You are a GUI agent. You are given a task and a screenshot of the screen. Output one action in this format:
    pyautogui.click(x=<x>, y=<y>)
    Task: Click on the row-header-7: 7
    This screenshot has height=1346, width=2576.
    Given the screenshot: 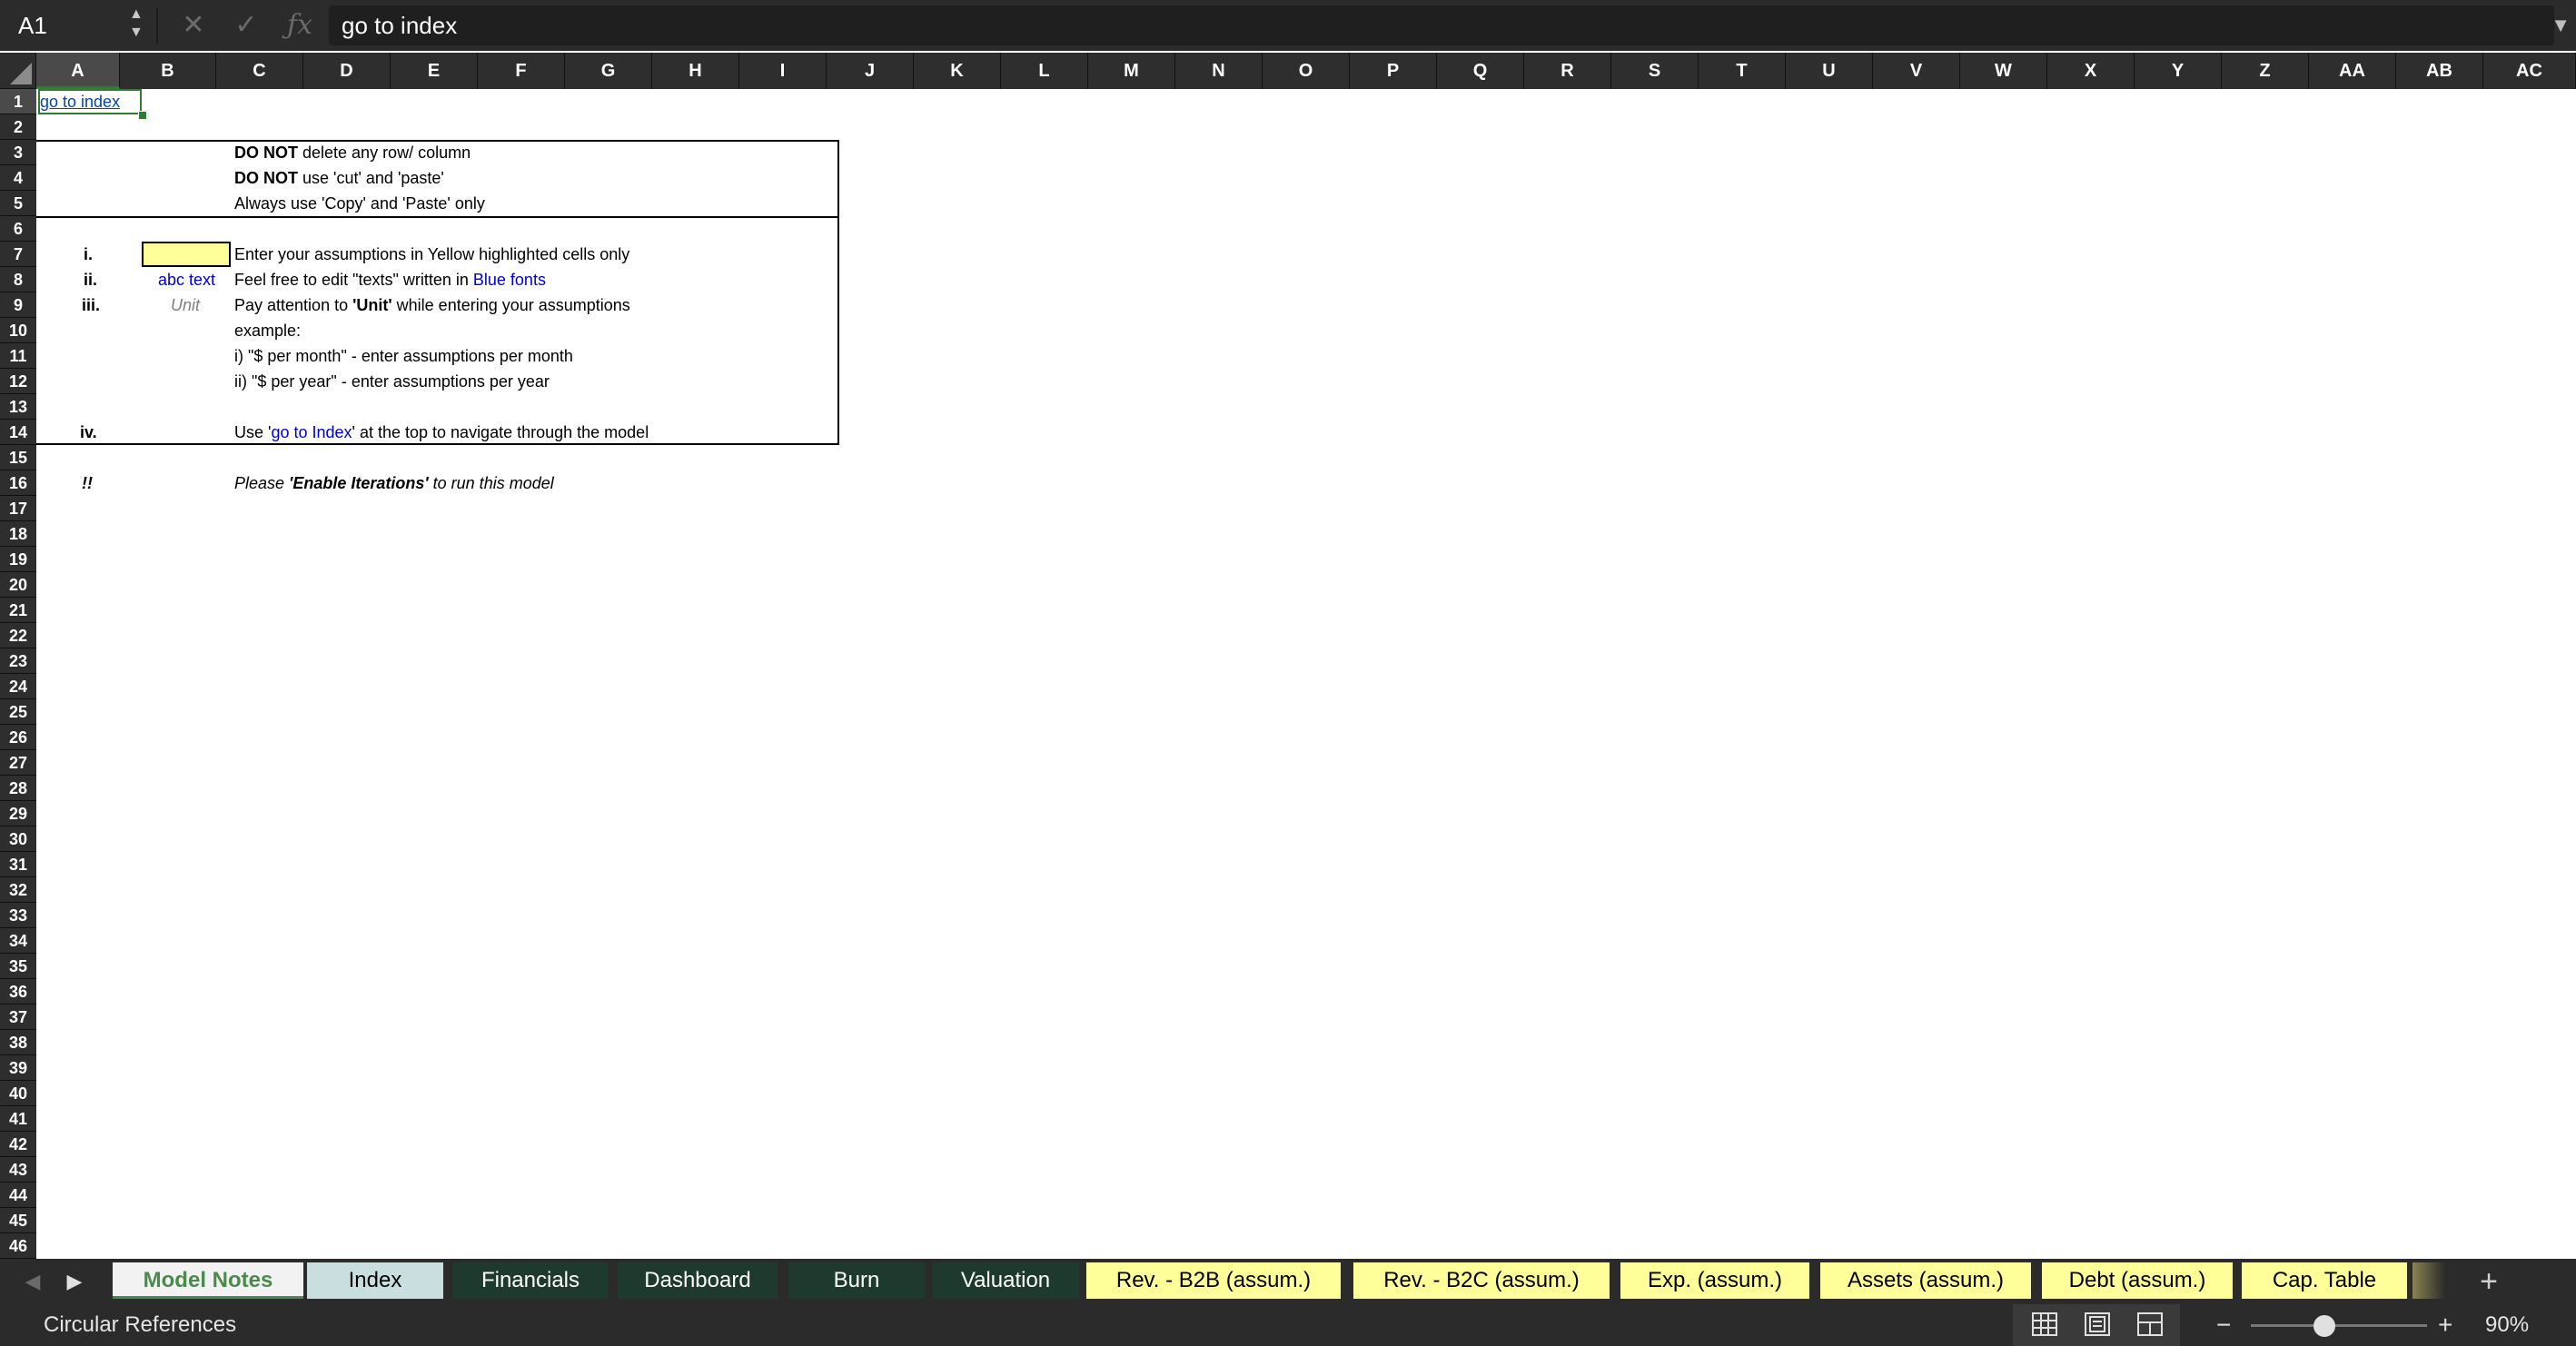 What is the action you would take?
    pyautogui.click(x=18, y=254)
    